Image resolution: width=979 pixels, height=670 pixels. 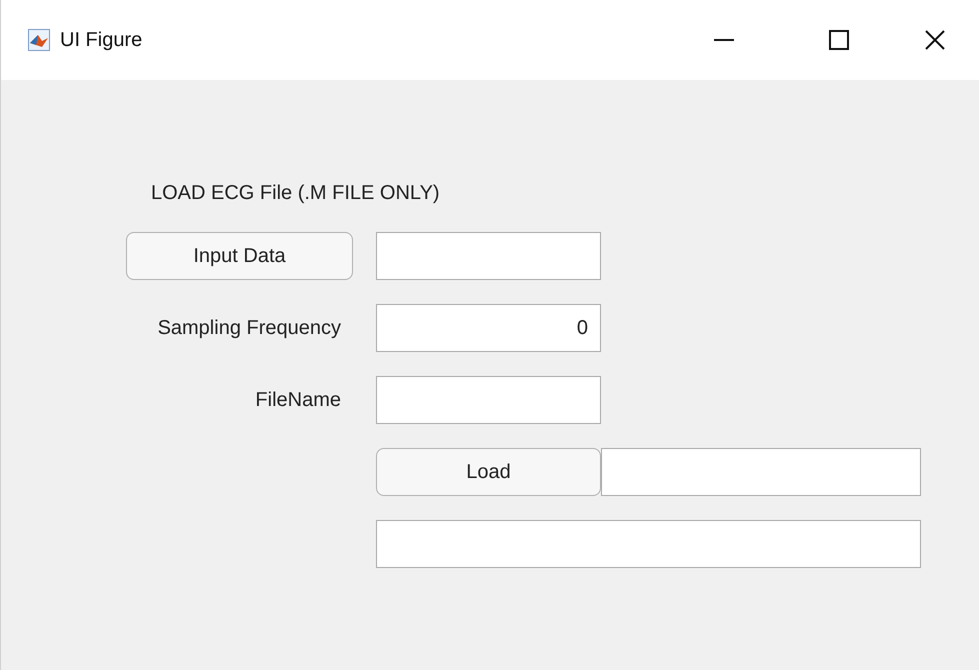 What do you see at coordinates (239, 256) in the screenshot?
I see `input-data-button: Input Data` at bounding box center [239, 256].